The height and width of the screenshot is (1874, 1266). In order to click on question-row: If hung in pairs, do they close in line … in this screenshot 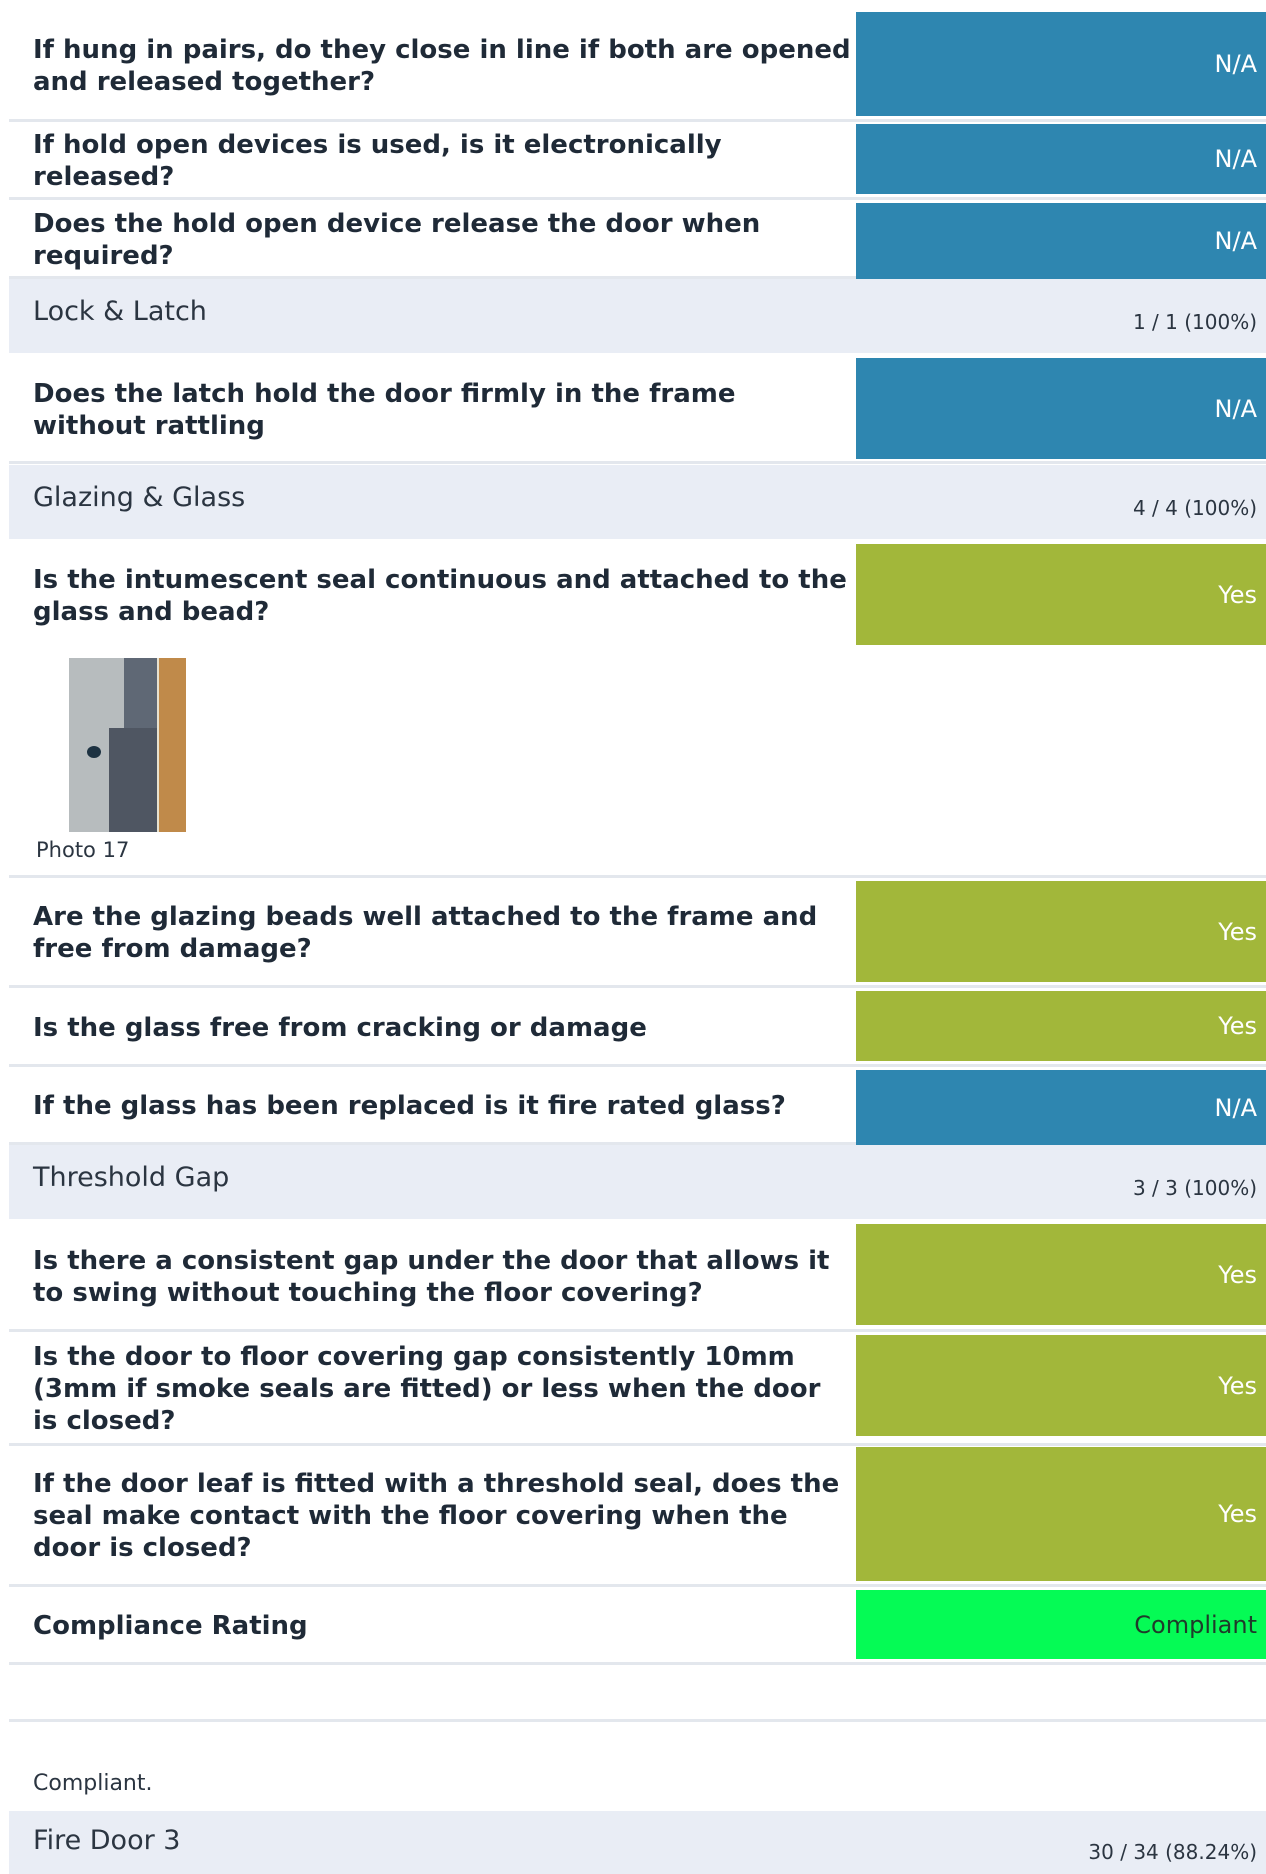, I will do `click(637, 67)`.